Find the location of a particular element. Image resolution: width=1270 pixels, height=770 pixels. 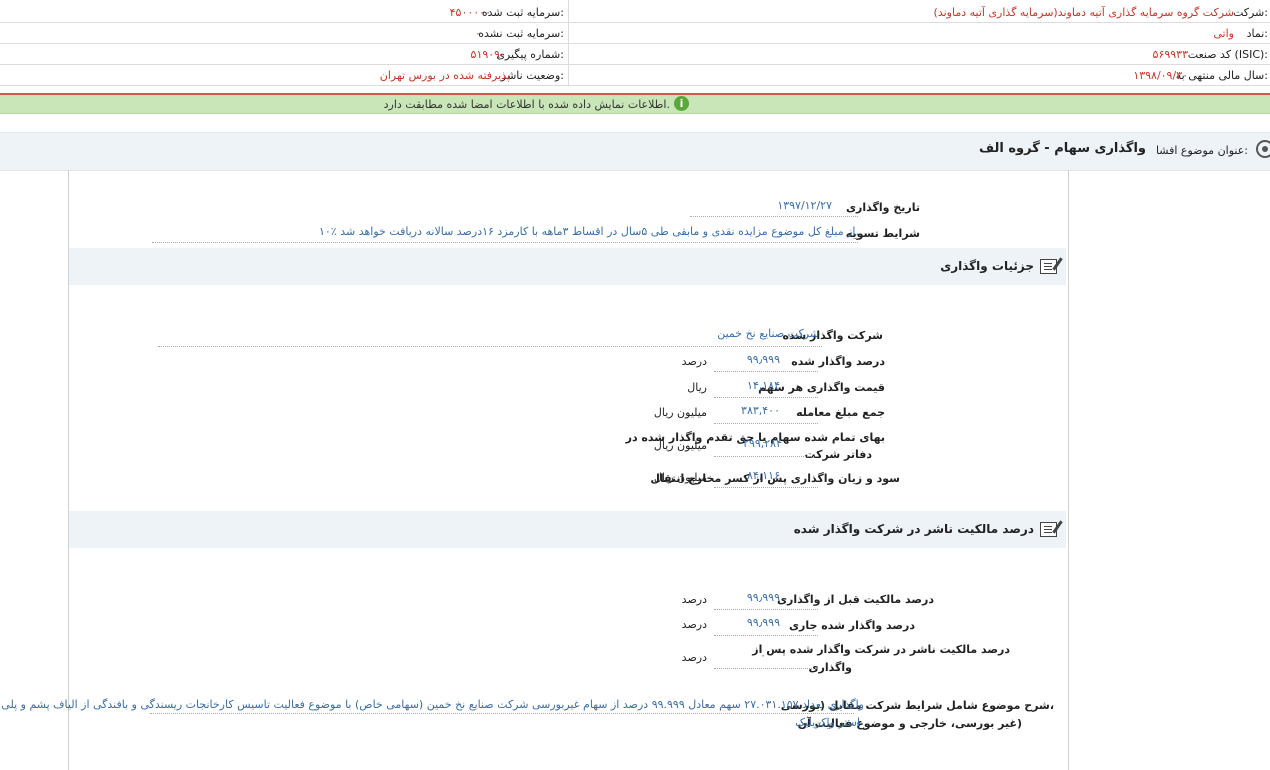

book-cost-value: ۲۹۹,۲۸۴ is located at coordinates (762, 443).